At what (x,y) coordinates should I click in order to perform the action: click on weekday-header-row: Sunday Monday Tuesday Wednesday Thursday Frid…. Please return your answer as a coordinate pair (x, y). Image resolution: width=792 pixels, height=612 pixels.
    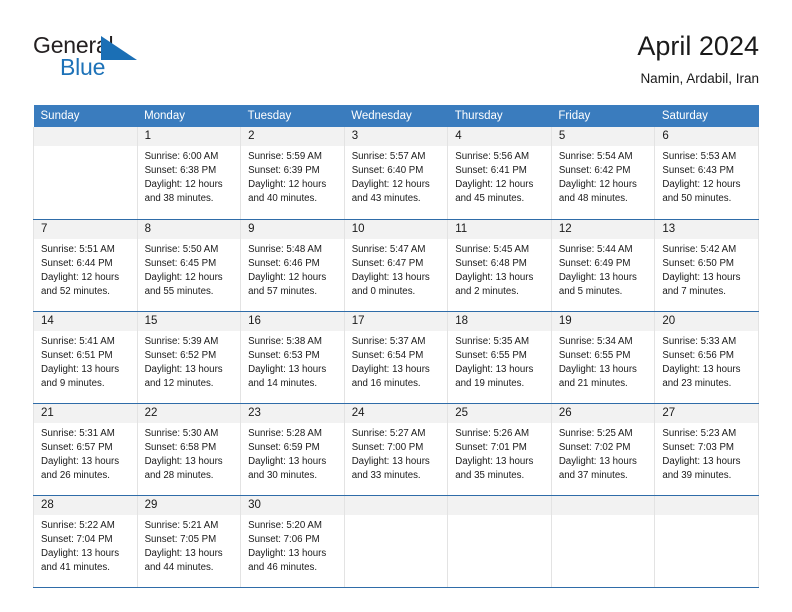
    Looking at the image, I should click on (396, 116).